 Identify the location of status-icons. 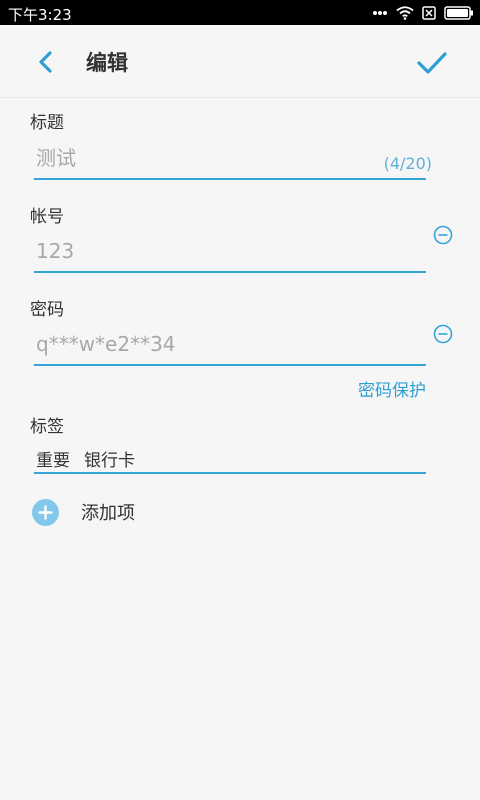
(423, 13).